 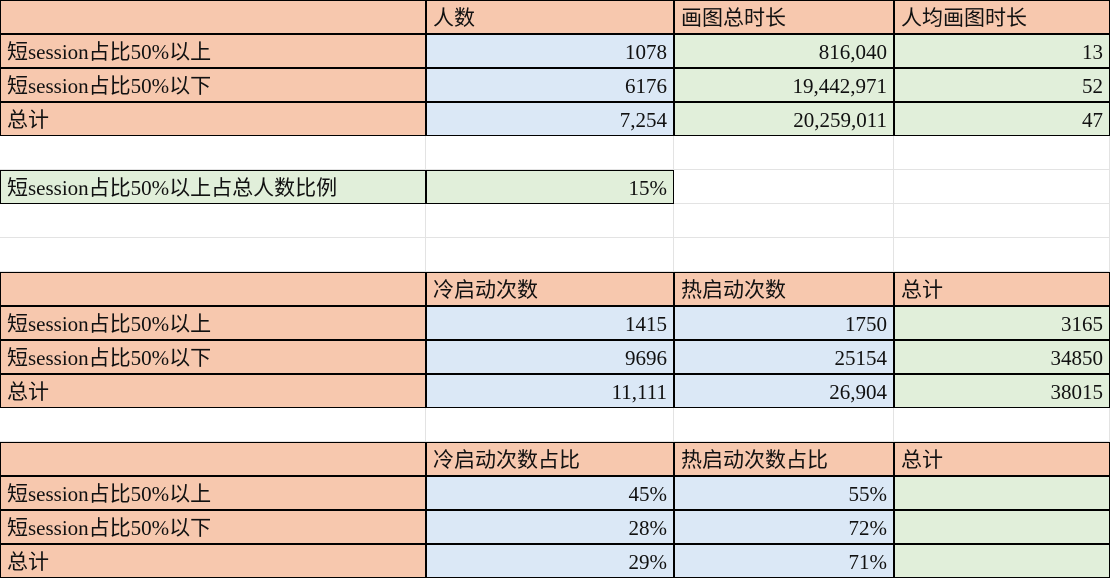 I want to click on table-cell: 20,259,011, so click(x=784, y=119).